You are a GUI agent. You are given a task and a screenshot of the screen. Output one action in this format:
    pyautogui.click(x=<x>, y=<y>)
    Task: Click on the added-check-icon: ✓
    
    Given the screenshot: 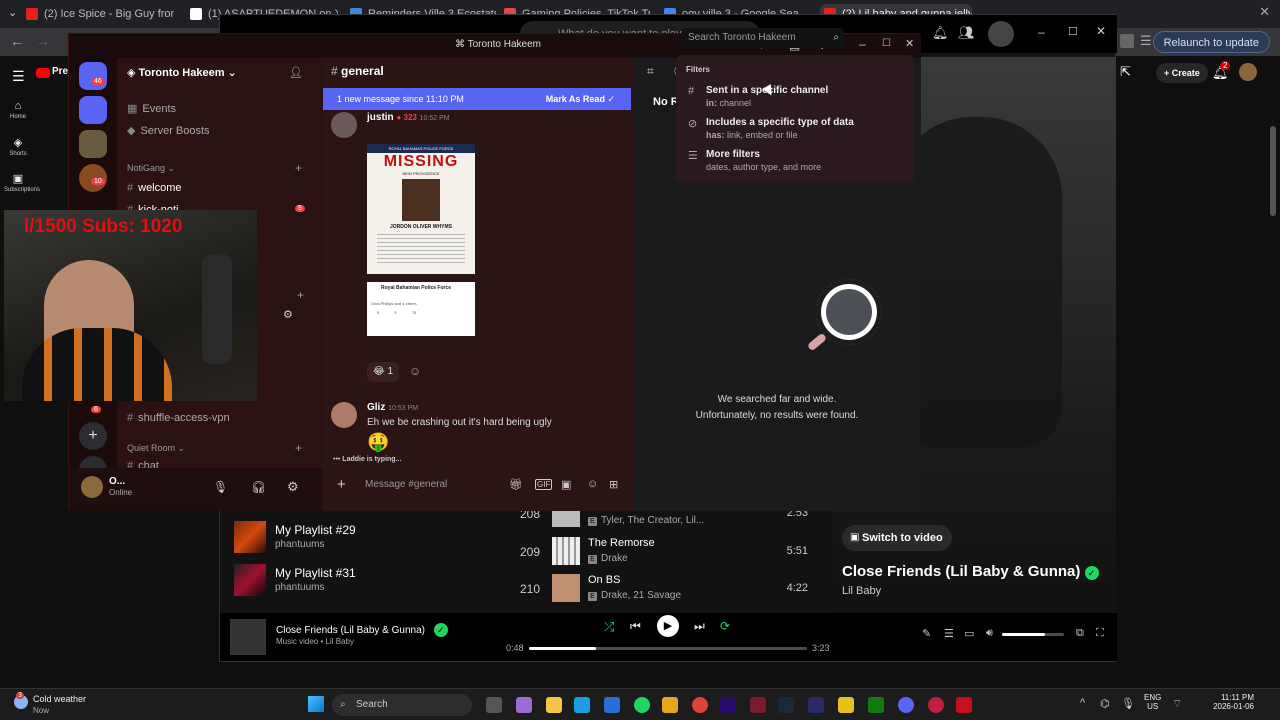 What is the action you would take?
    pyautogui.click(x=1091, y=573)
    